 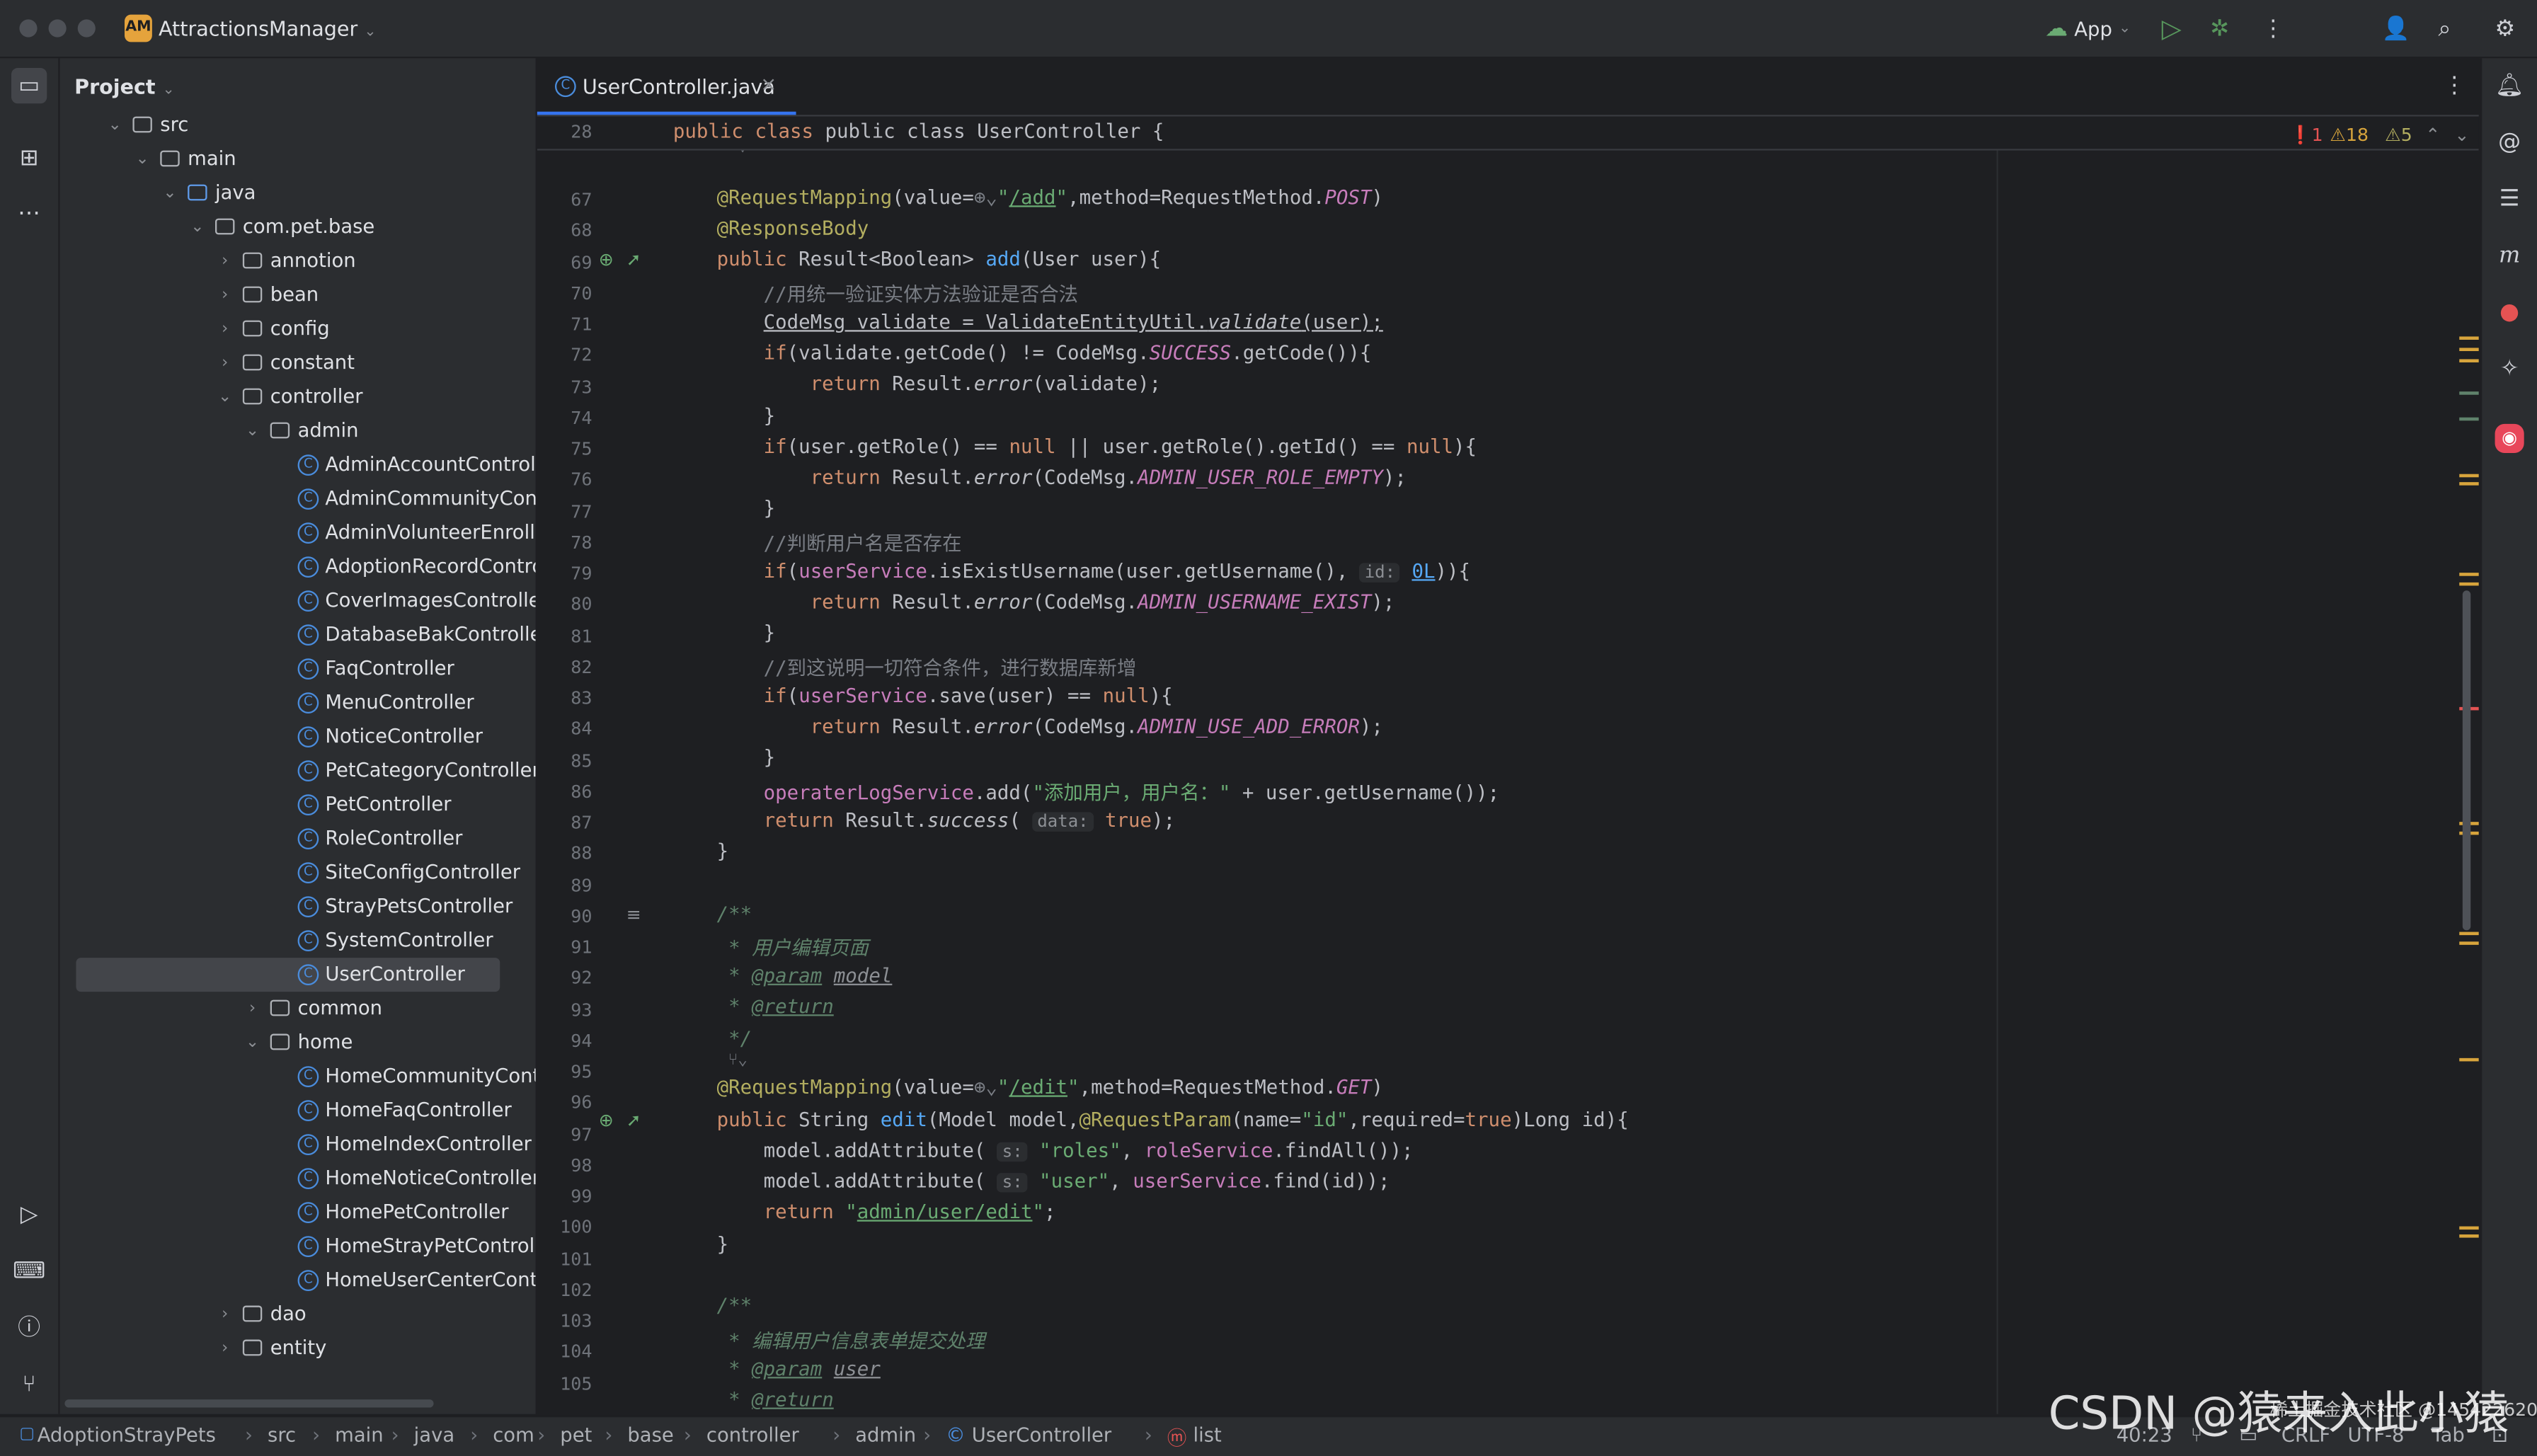 What do you see at coordinates (298, 1280) in the screenshot?
I see `tree-item-class: C HomeUserCenterContr` at bounding box center [298, 1280].